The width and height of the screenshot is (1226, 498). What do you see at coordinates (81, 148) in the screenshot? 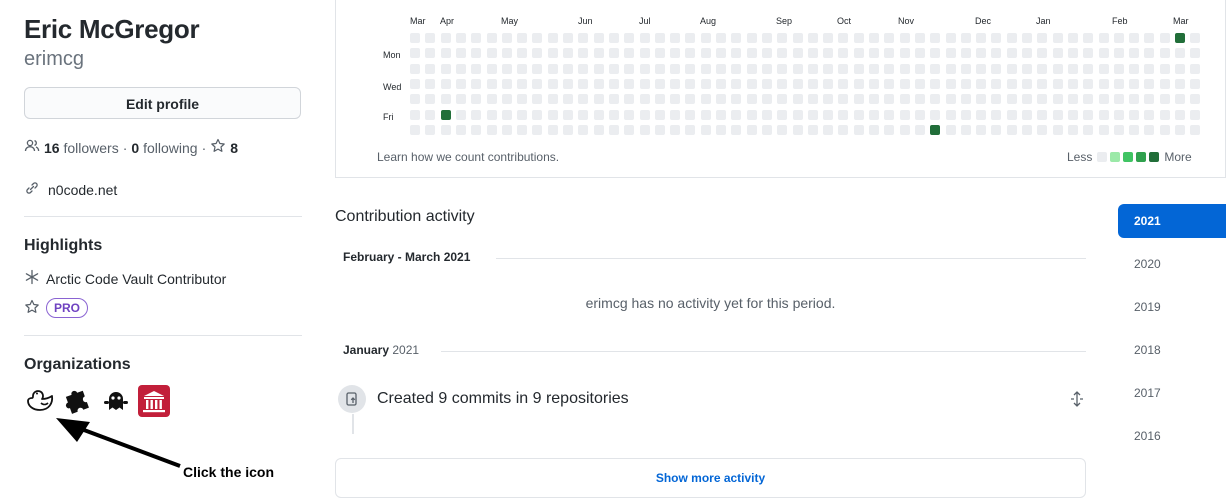
I see `followers-link: 16 followers` at bounding box center [81, 148].